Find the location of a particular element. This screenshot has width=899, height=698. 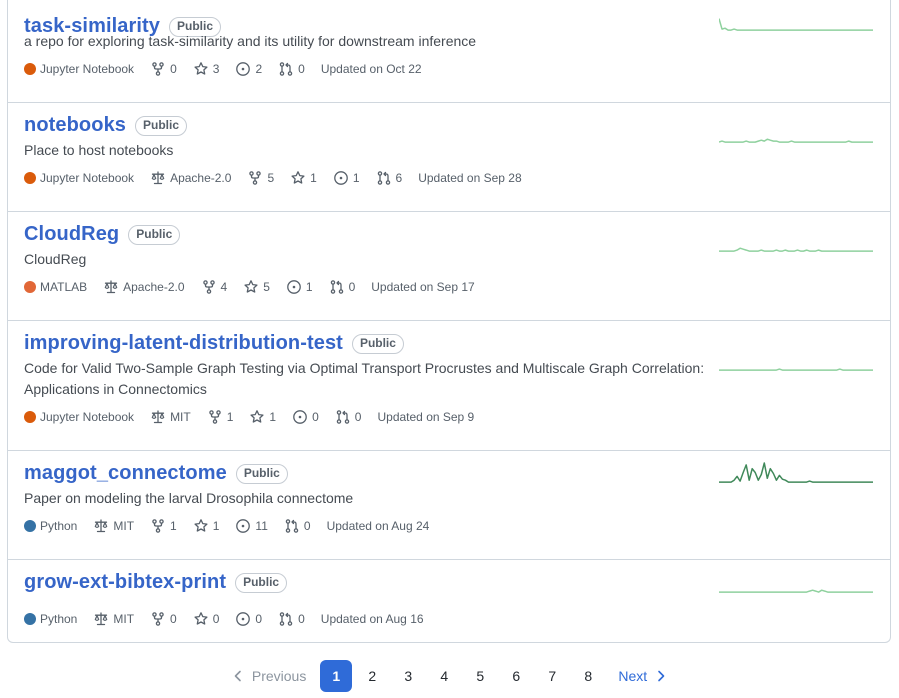

forks-count: 1 is located at coordinates (230, 417).